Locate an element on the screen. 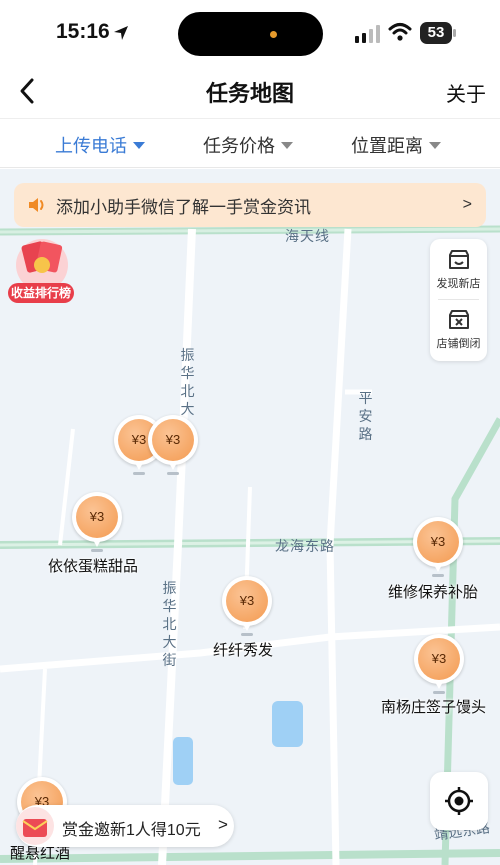 The height and width of the screenshot is (865, 500). gift-envelope-icon is located at coordinates (35, 826).